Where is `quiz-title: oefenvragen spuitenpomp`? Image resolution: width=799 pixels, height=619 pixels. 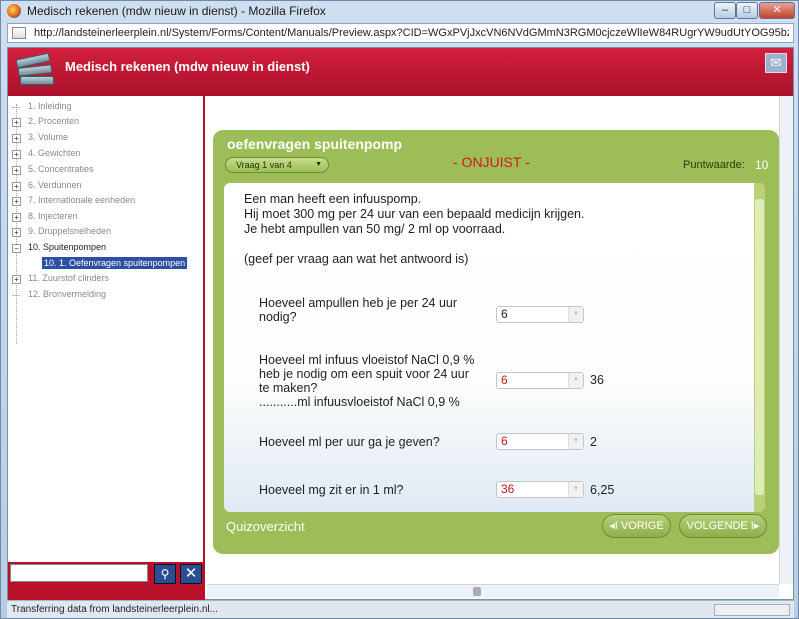
quiz-title: oefenvragen spuitenpomp is located at coordinates (315, 144).